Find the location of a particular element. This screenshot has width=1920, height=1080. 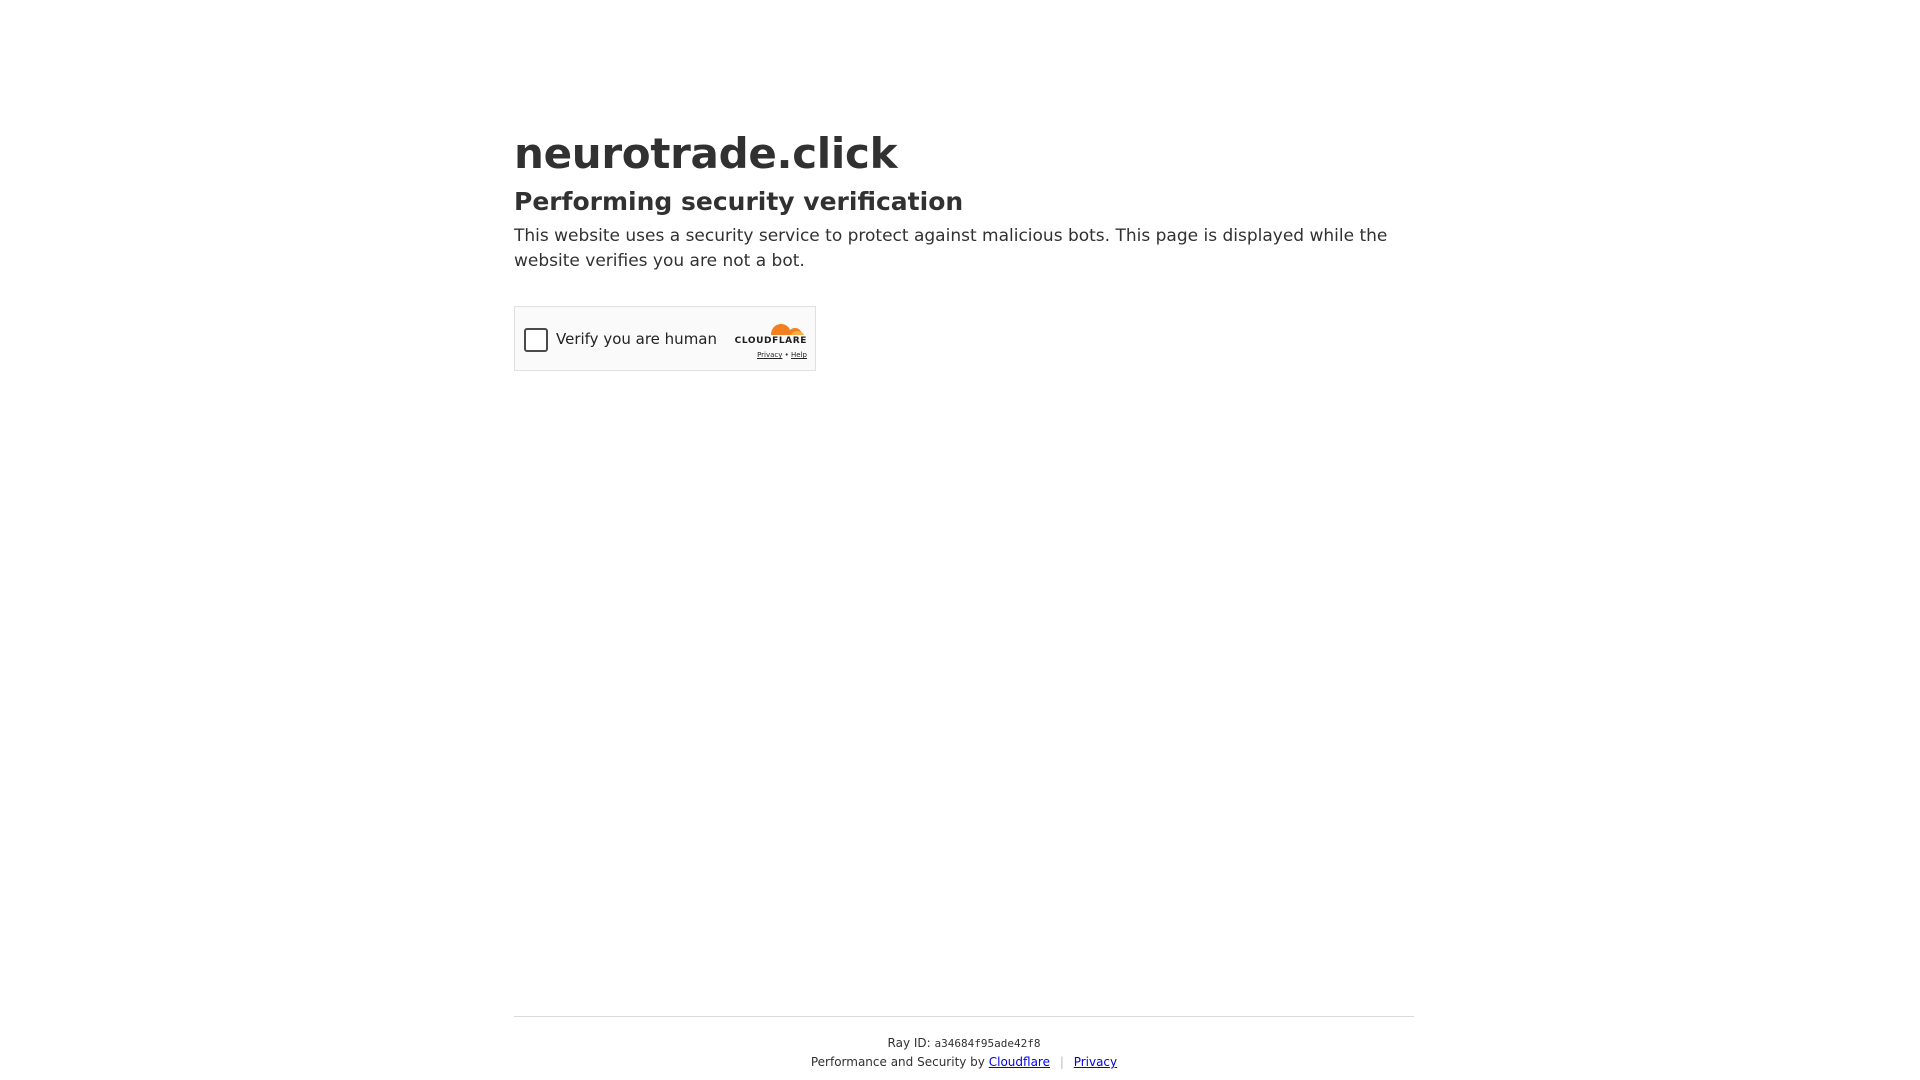

cloudflare-wordmark: CLOUDFLARE is located at coordinates (770, 341).